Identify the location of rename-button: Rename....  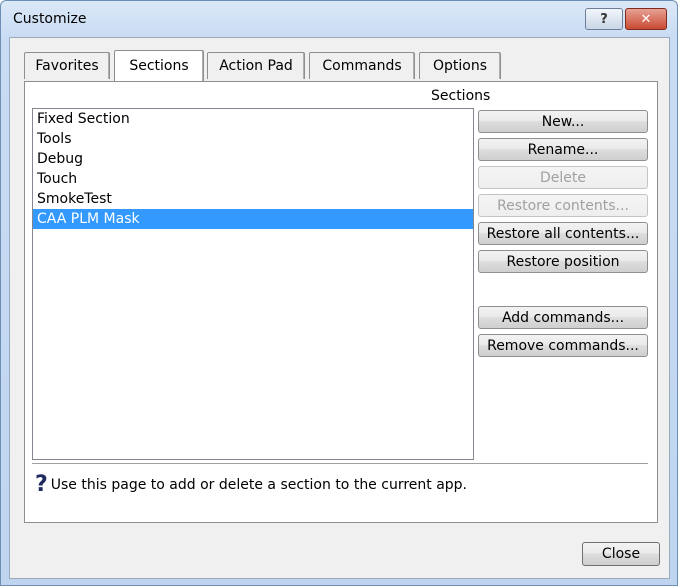
(563, 149).